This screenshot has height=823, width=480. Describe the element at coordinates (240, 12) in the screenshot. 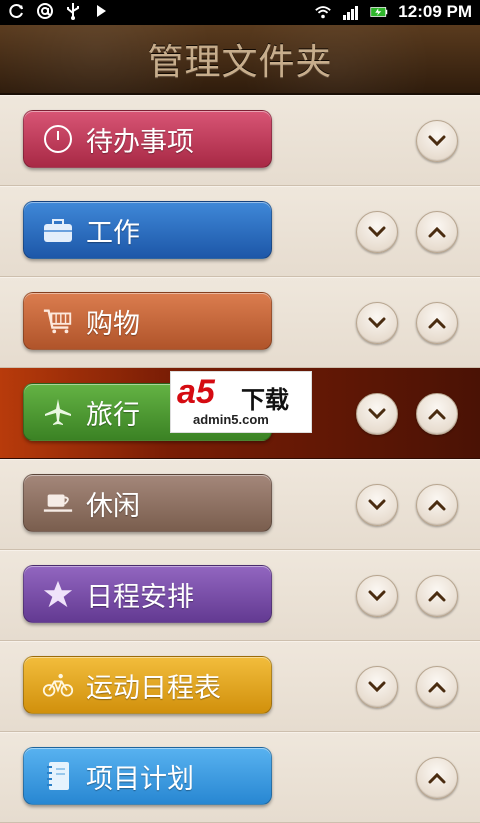

I see `status-bar: 12:09 PM` at that location.